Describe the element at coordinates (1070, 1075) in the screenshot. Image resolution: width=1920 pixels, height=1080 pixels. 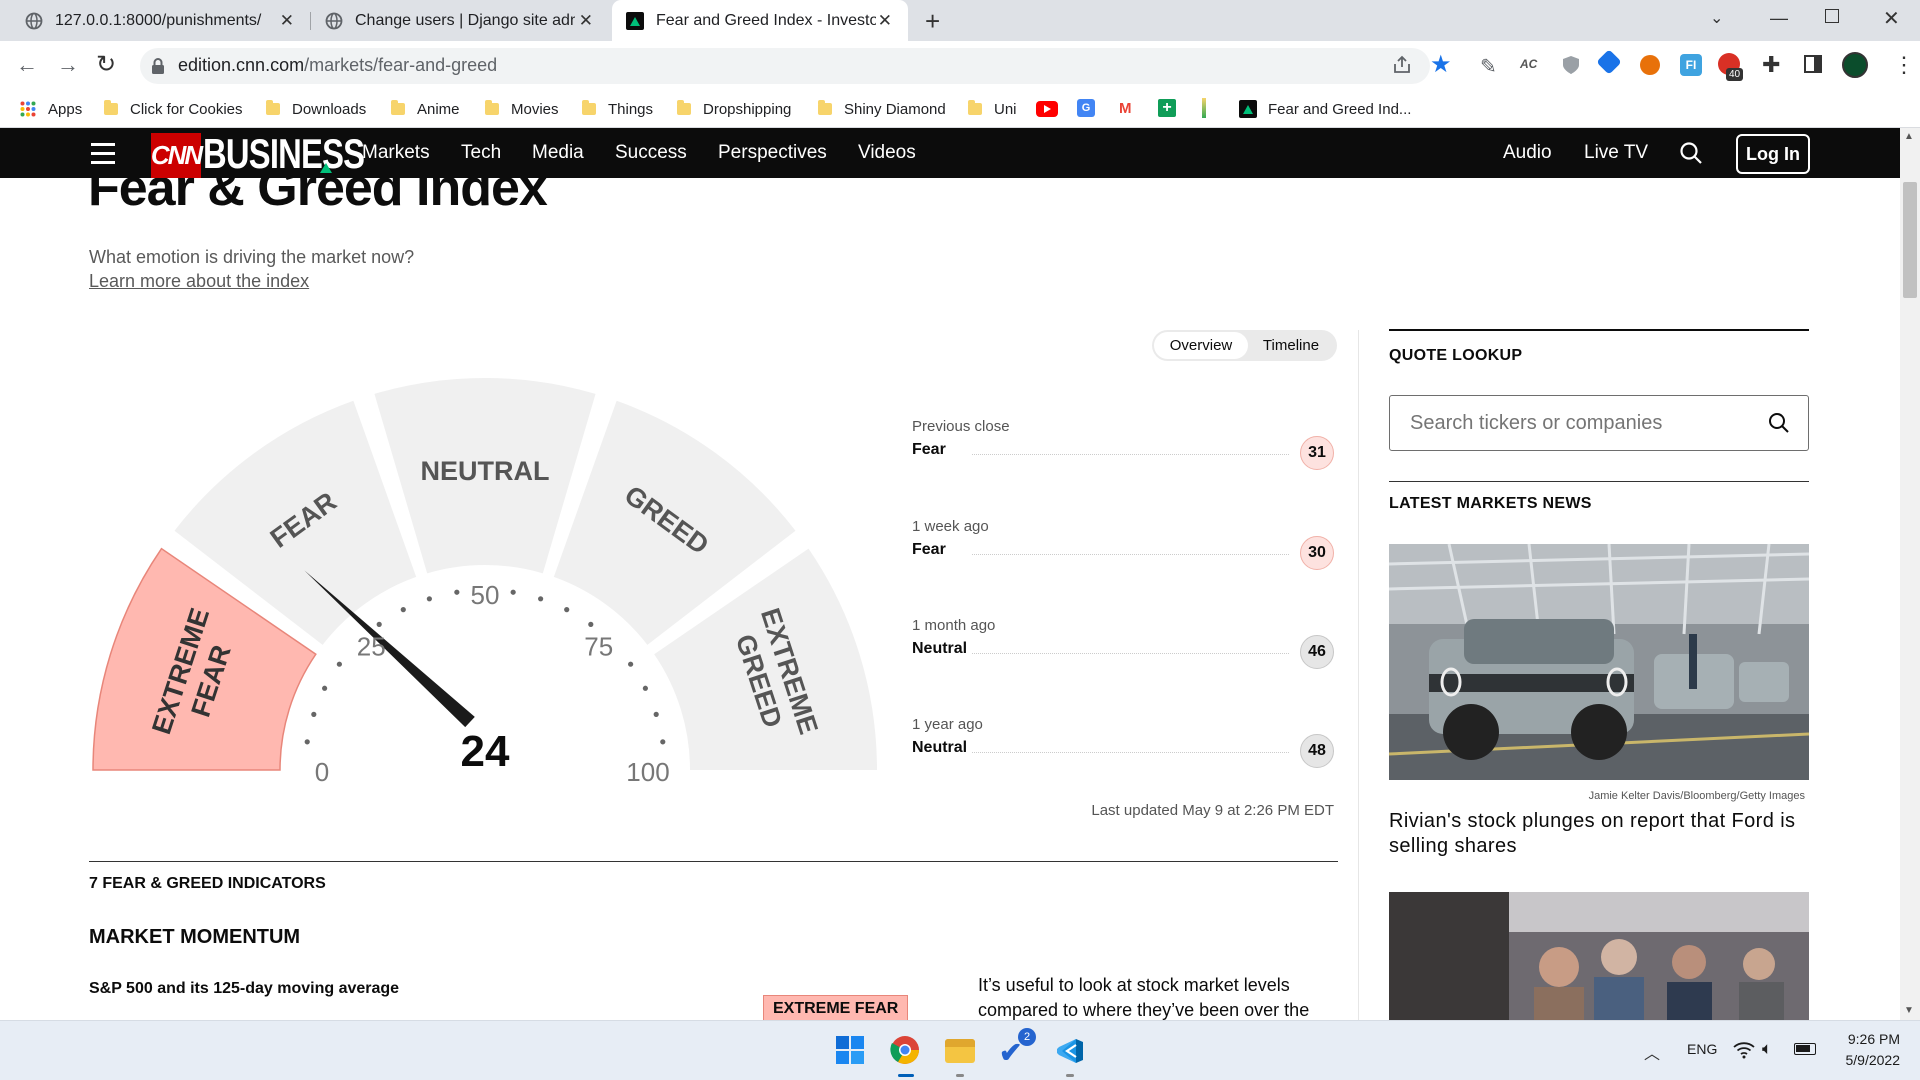
I see `open-app-indicator` at that location.